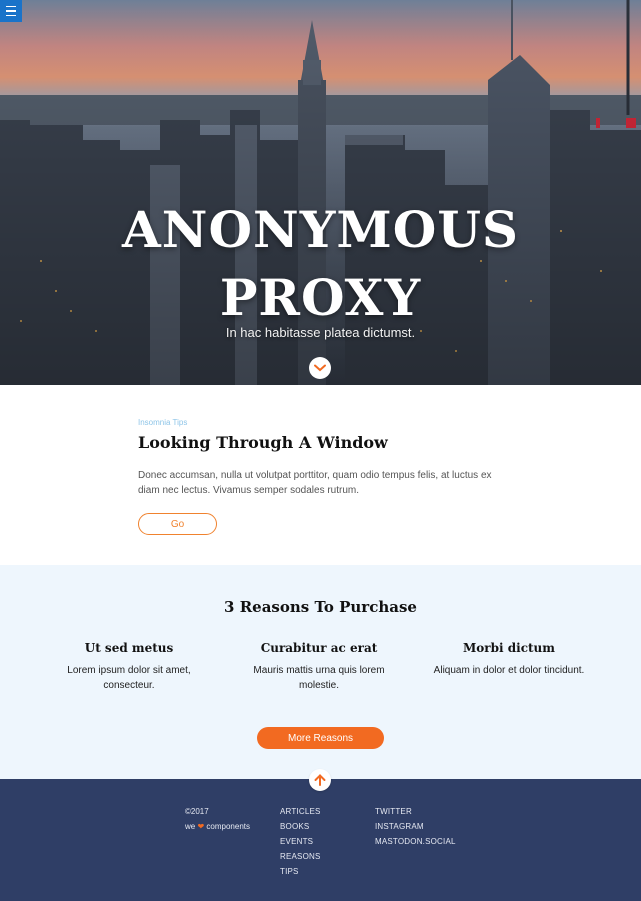  Describe the element at coordinates (509, 648) in the screenshot. I see `reason-heading: Morbi dictum` at that location.